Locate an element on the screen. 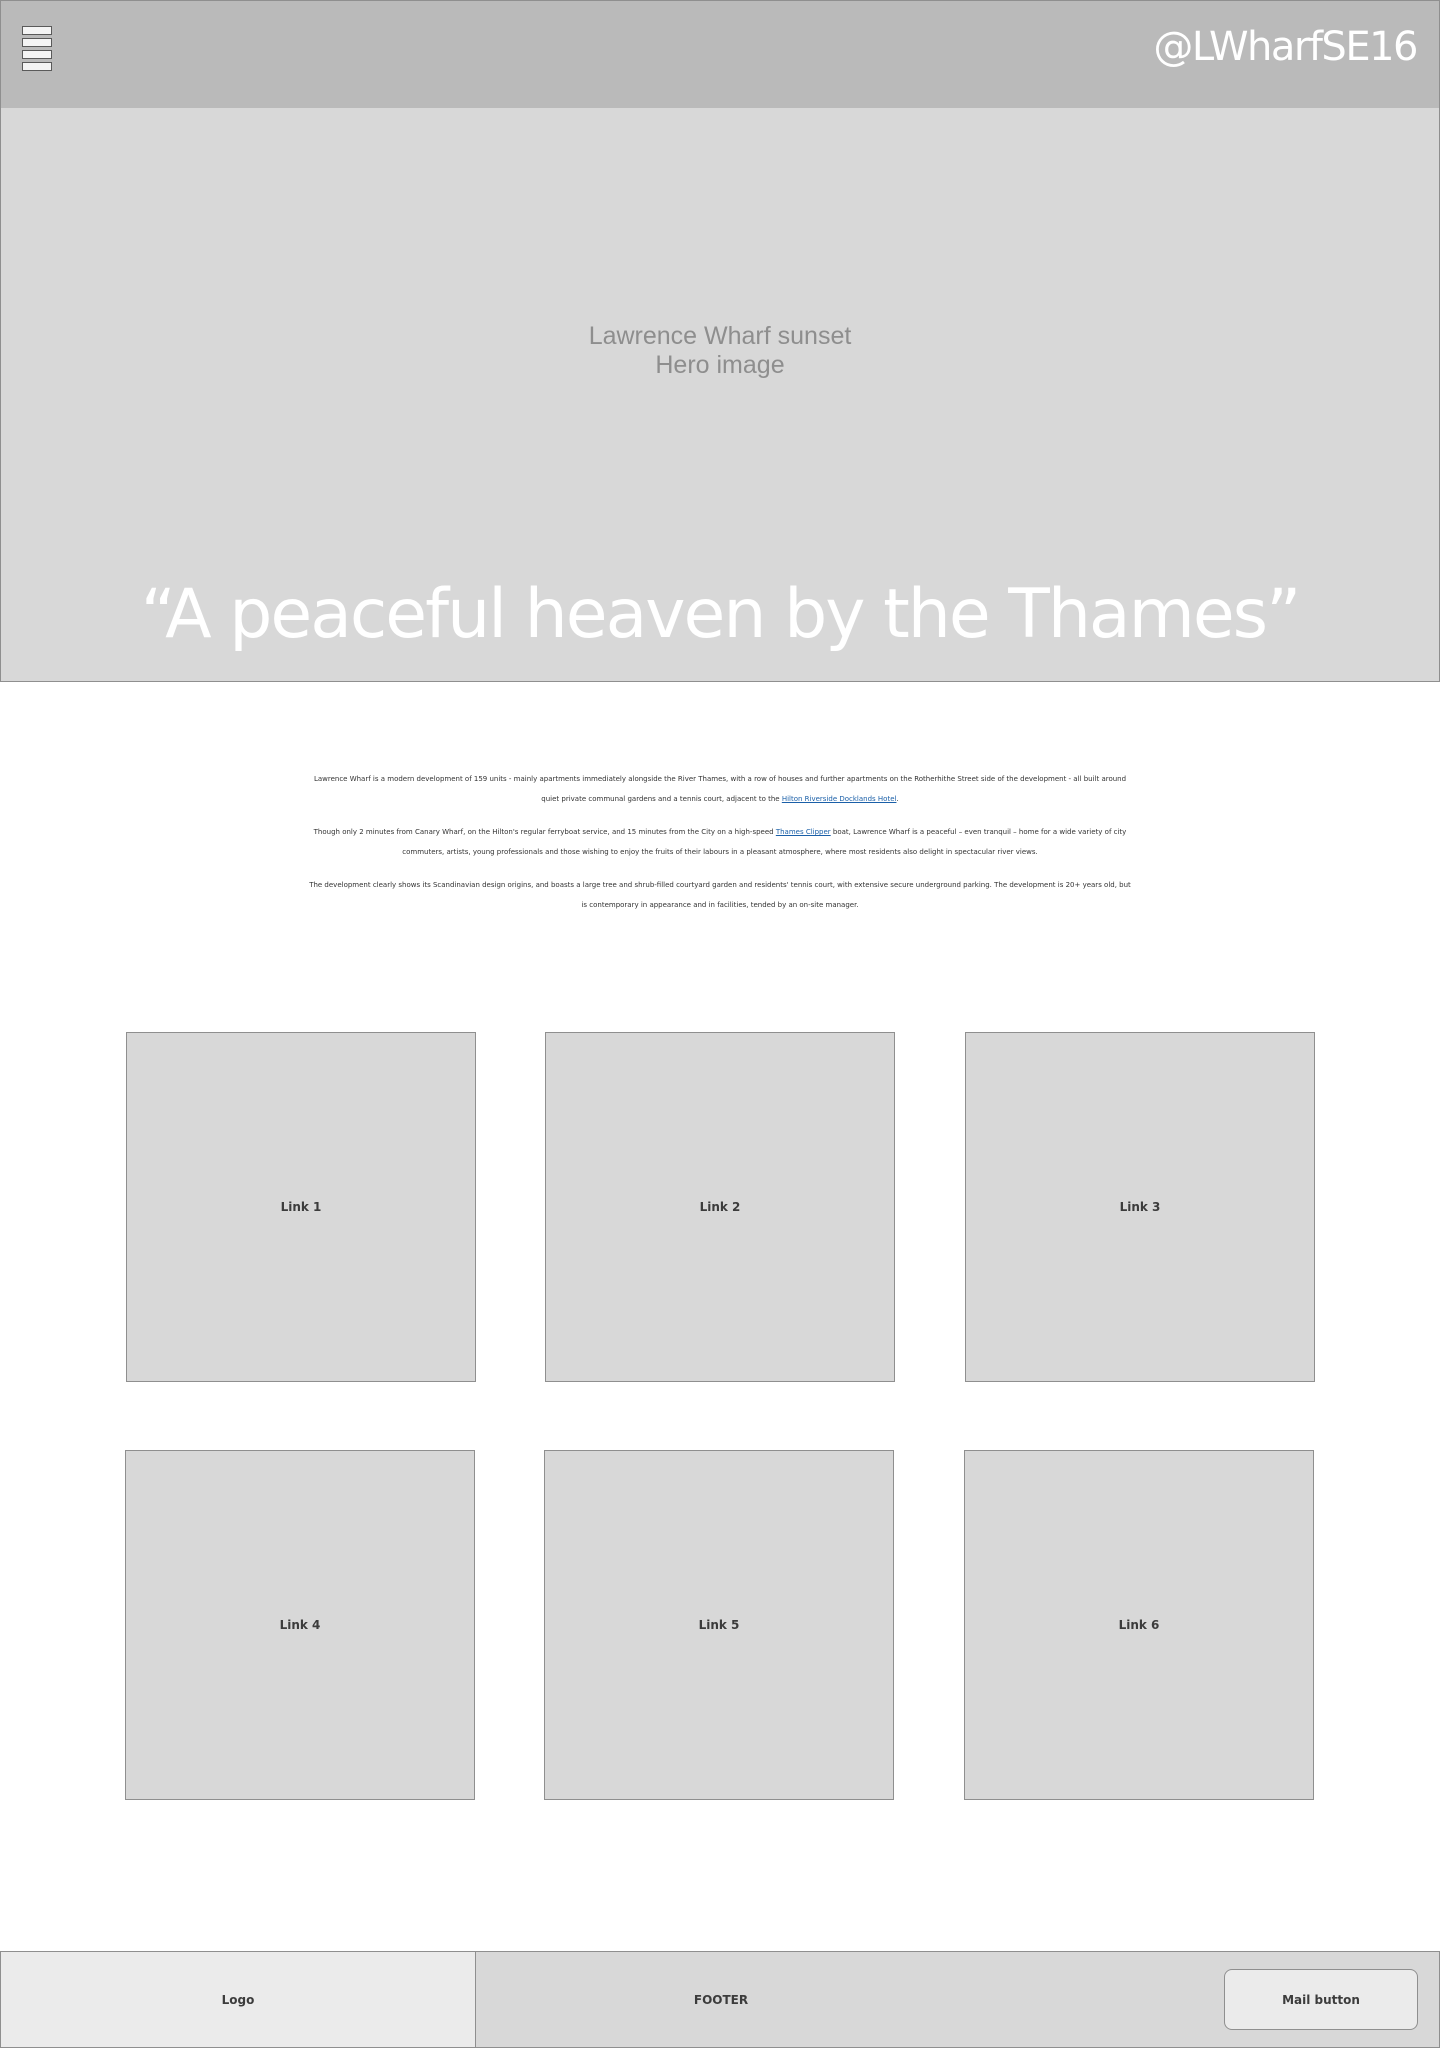 The image size is (1440, 2048). link-tile-3: Link 3 is located at coordinates (1140, 1207).